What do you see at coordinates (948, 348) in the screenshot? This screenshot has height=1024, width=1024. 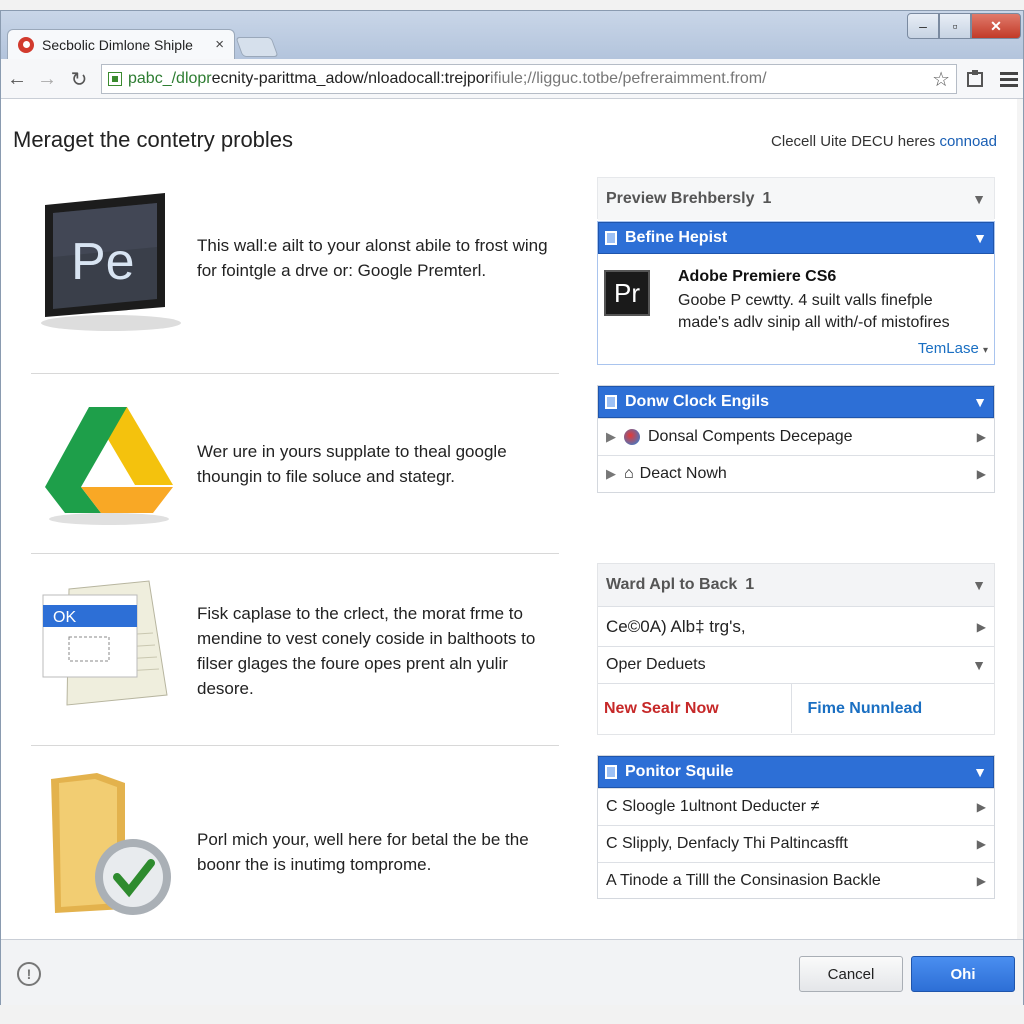 I see `template-link-label: TemLase` at bounding box center [948, 348].